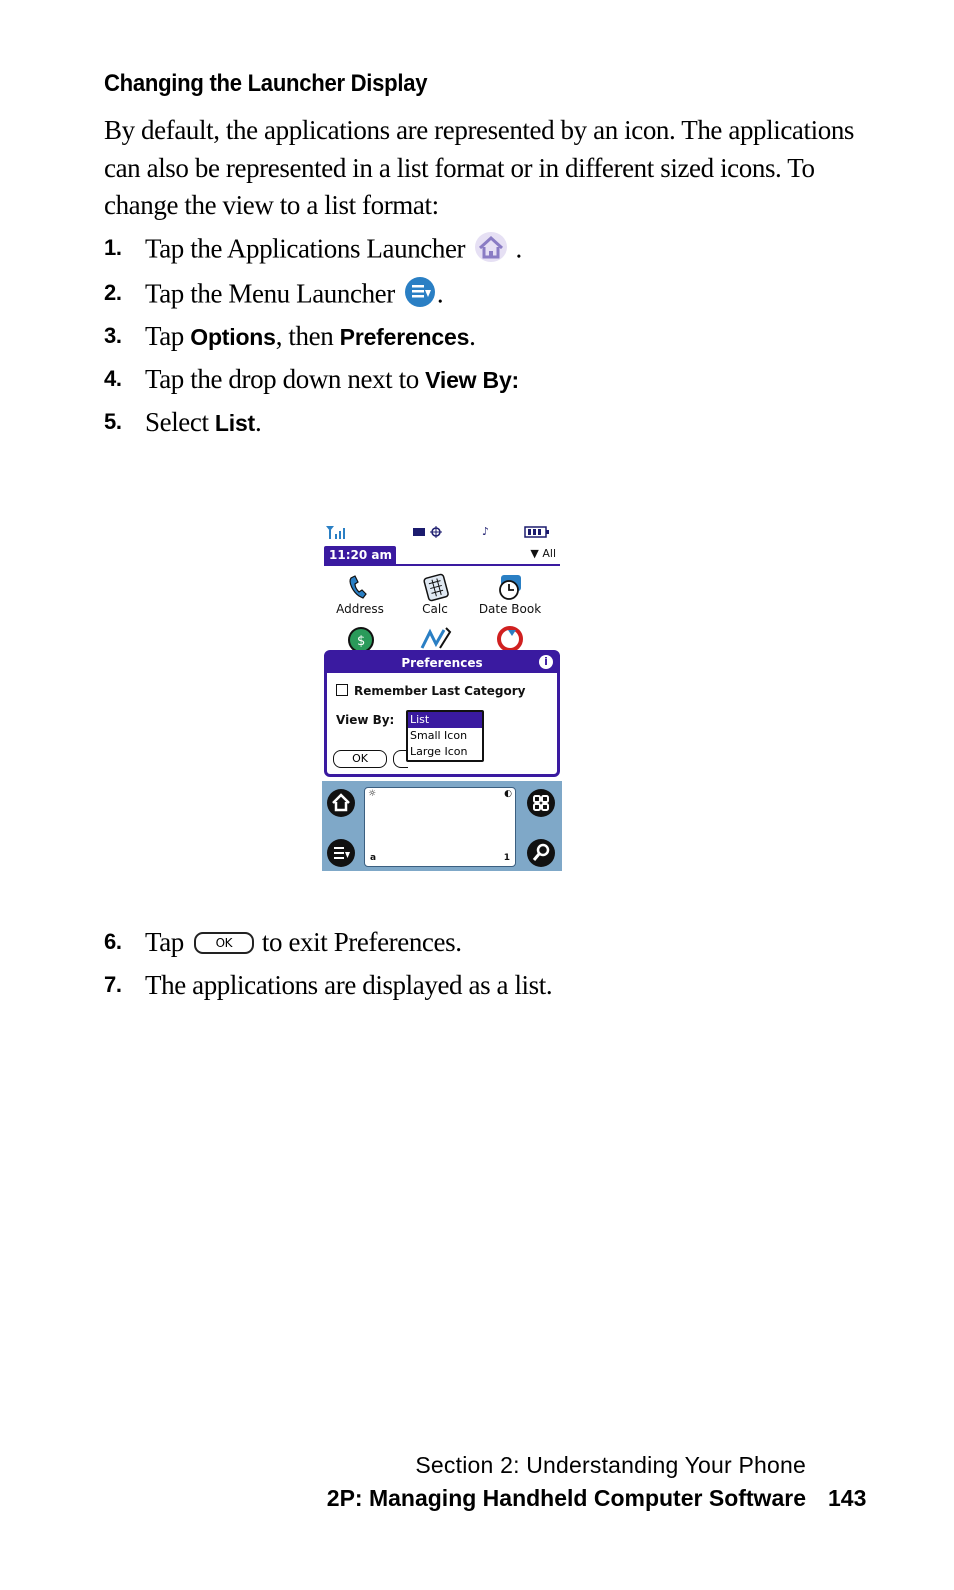 This screenshot has height=1590, width=954. I want to click on app-calc: Calc, so click(435, 594).